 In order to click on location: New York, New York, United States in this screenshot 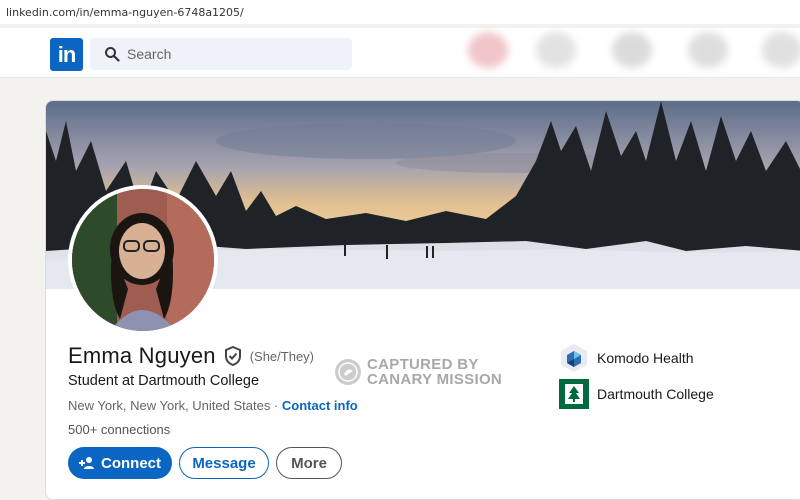, I will do `click(169, 405)`.